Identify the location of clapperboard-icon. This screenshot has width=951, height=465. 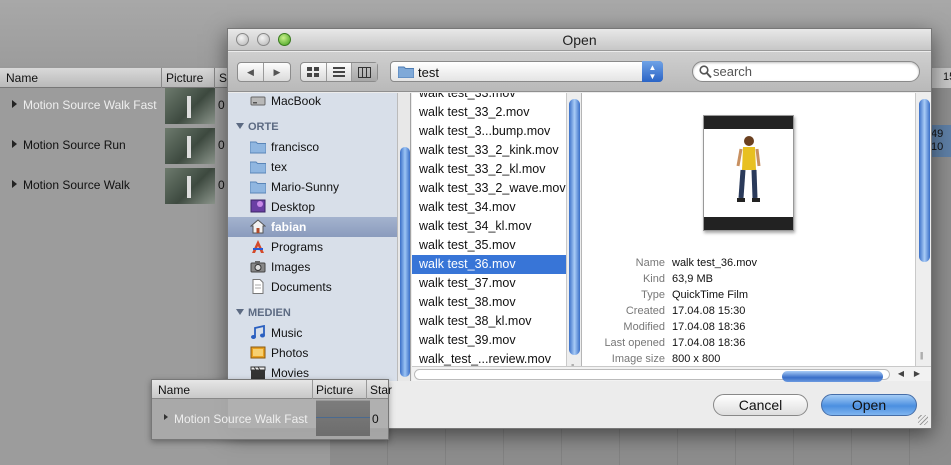
(258, 372).